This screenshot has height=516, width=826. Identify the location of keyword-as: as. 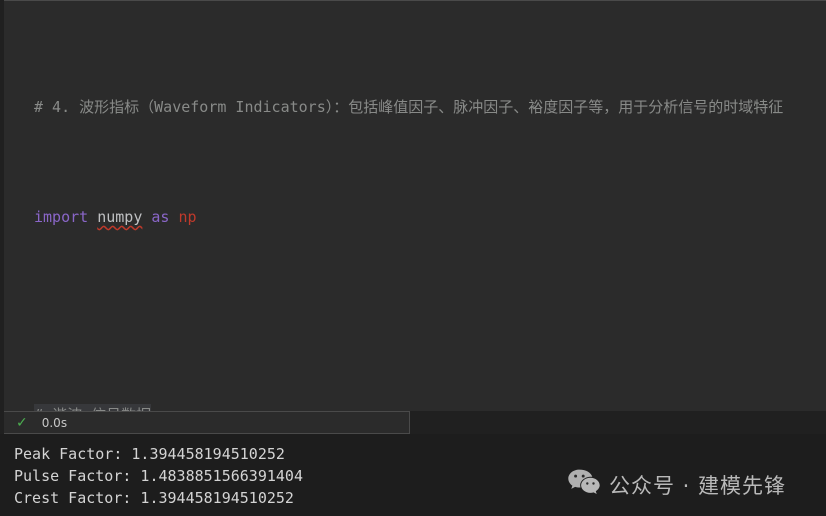
(160, 217).